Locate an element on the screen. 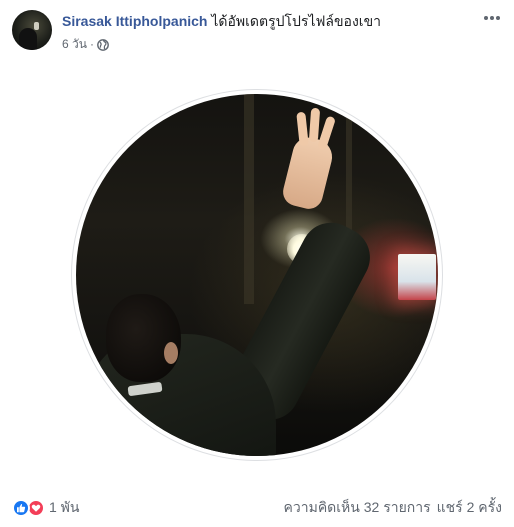 This screenshot has width=514, height=527. author-name-link: Sirasak Ittipholpanich is located at coordinates (134, 21).